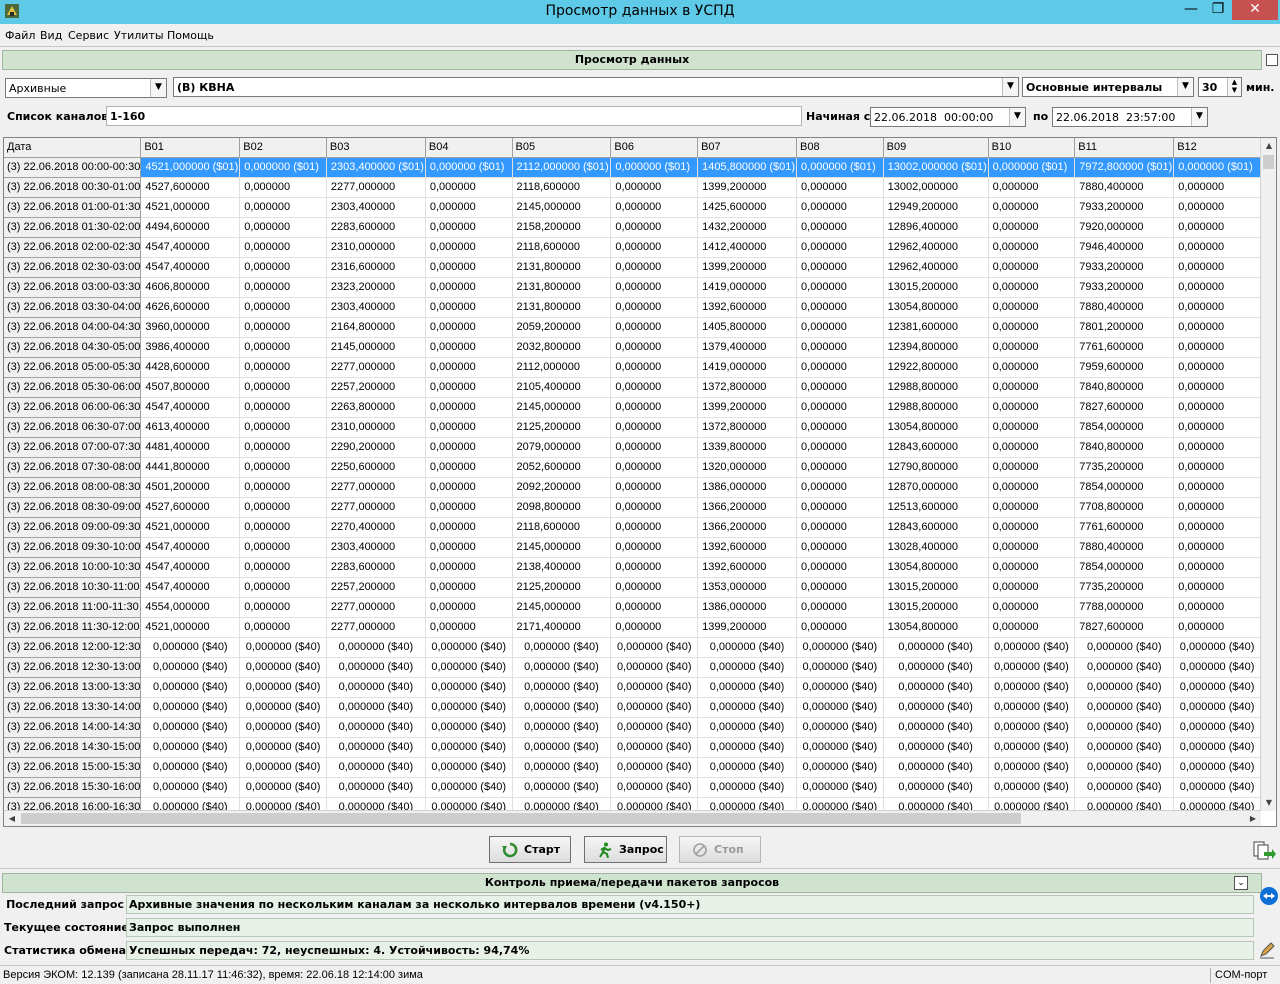 The image size is (1280, 984). I want to click on table-cell: 4521,000000 ($01), so click(190, 167).